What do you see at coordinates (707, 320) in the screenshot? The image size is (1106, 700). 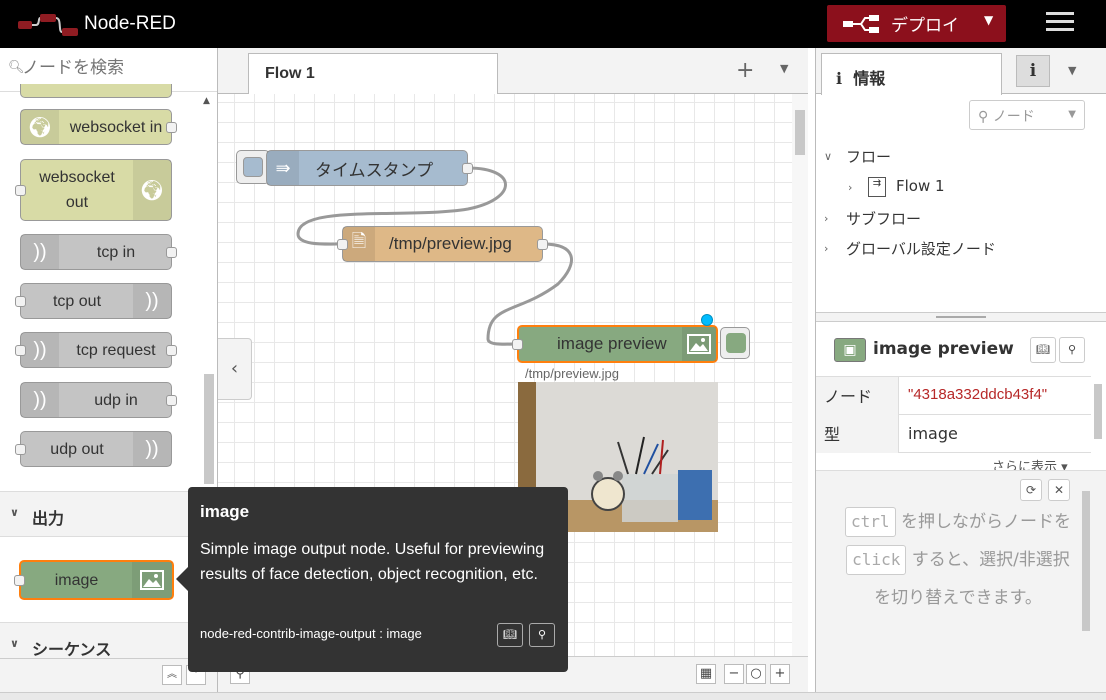 I see `changed-indicator` at bounding box center [707, 320].